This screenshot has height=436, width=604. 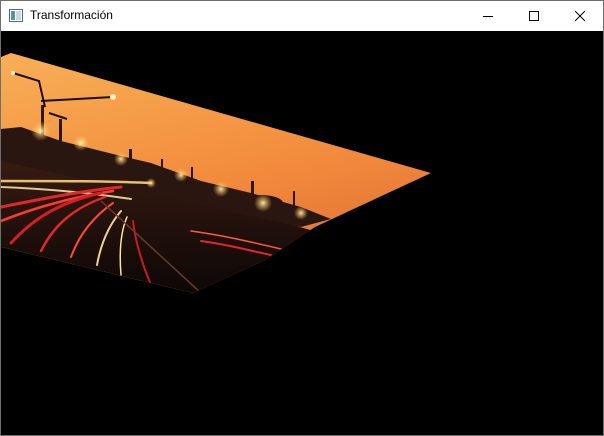 I want to click on maximize-button, so click(x=534, y=16).